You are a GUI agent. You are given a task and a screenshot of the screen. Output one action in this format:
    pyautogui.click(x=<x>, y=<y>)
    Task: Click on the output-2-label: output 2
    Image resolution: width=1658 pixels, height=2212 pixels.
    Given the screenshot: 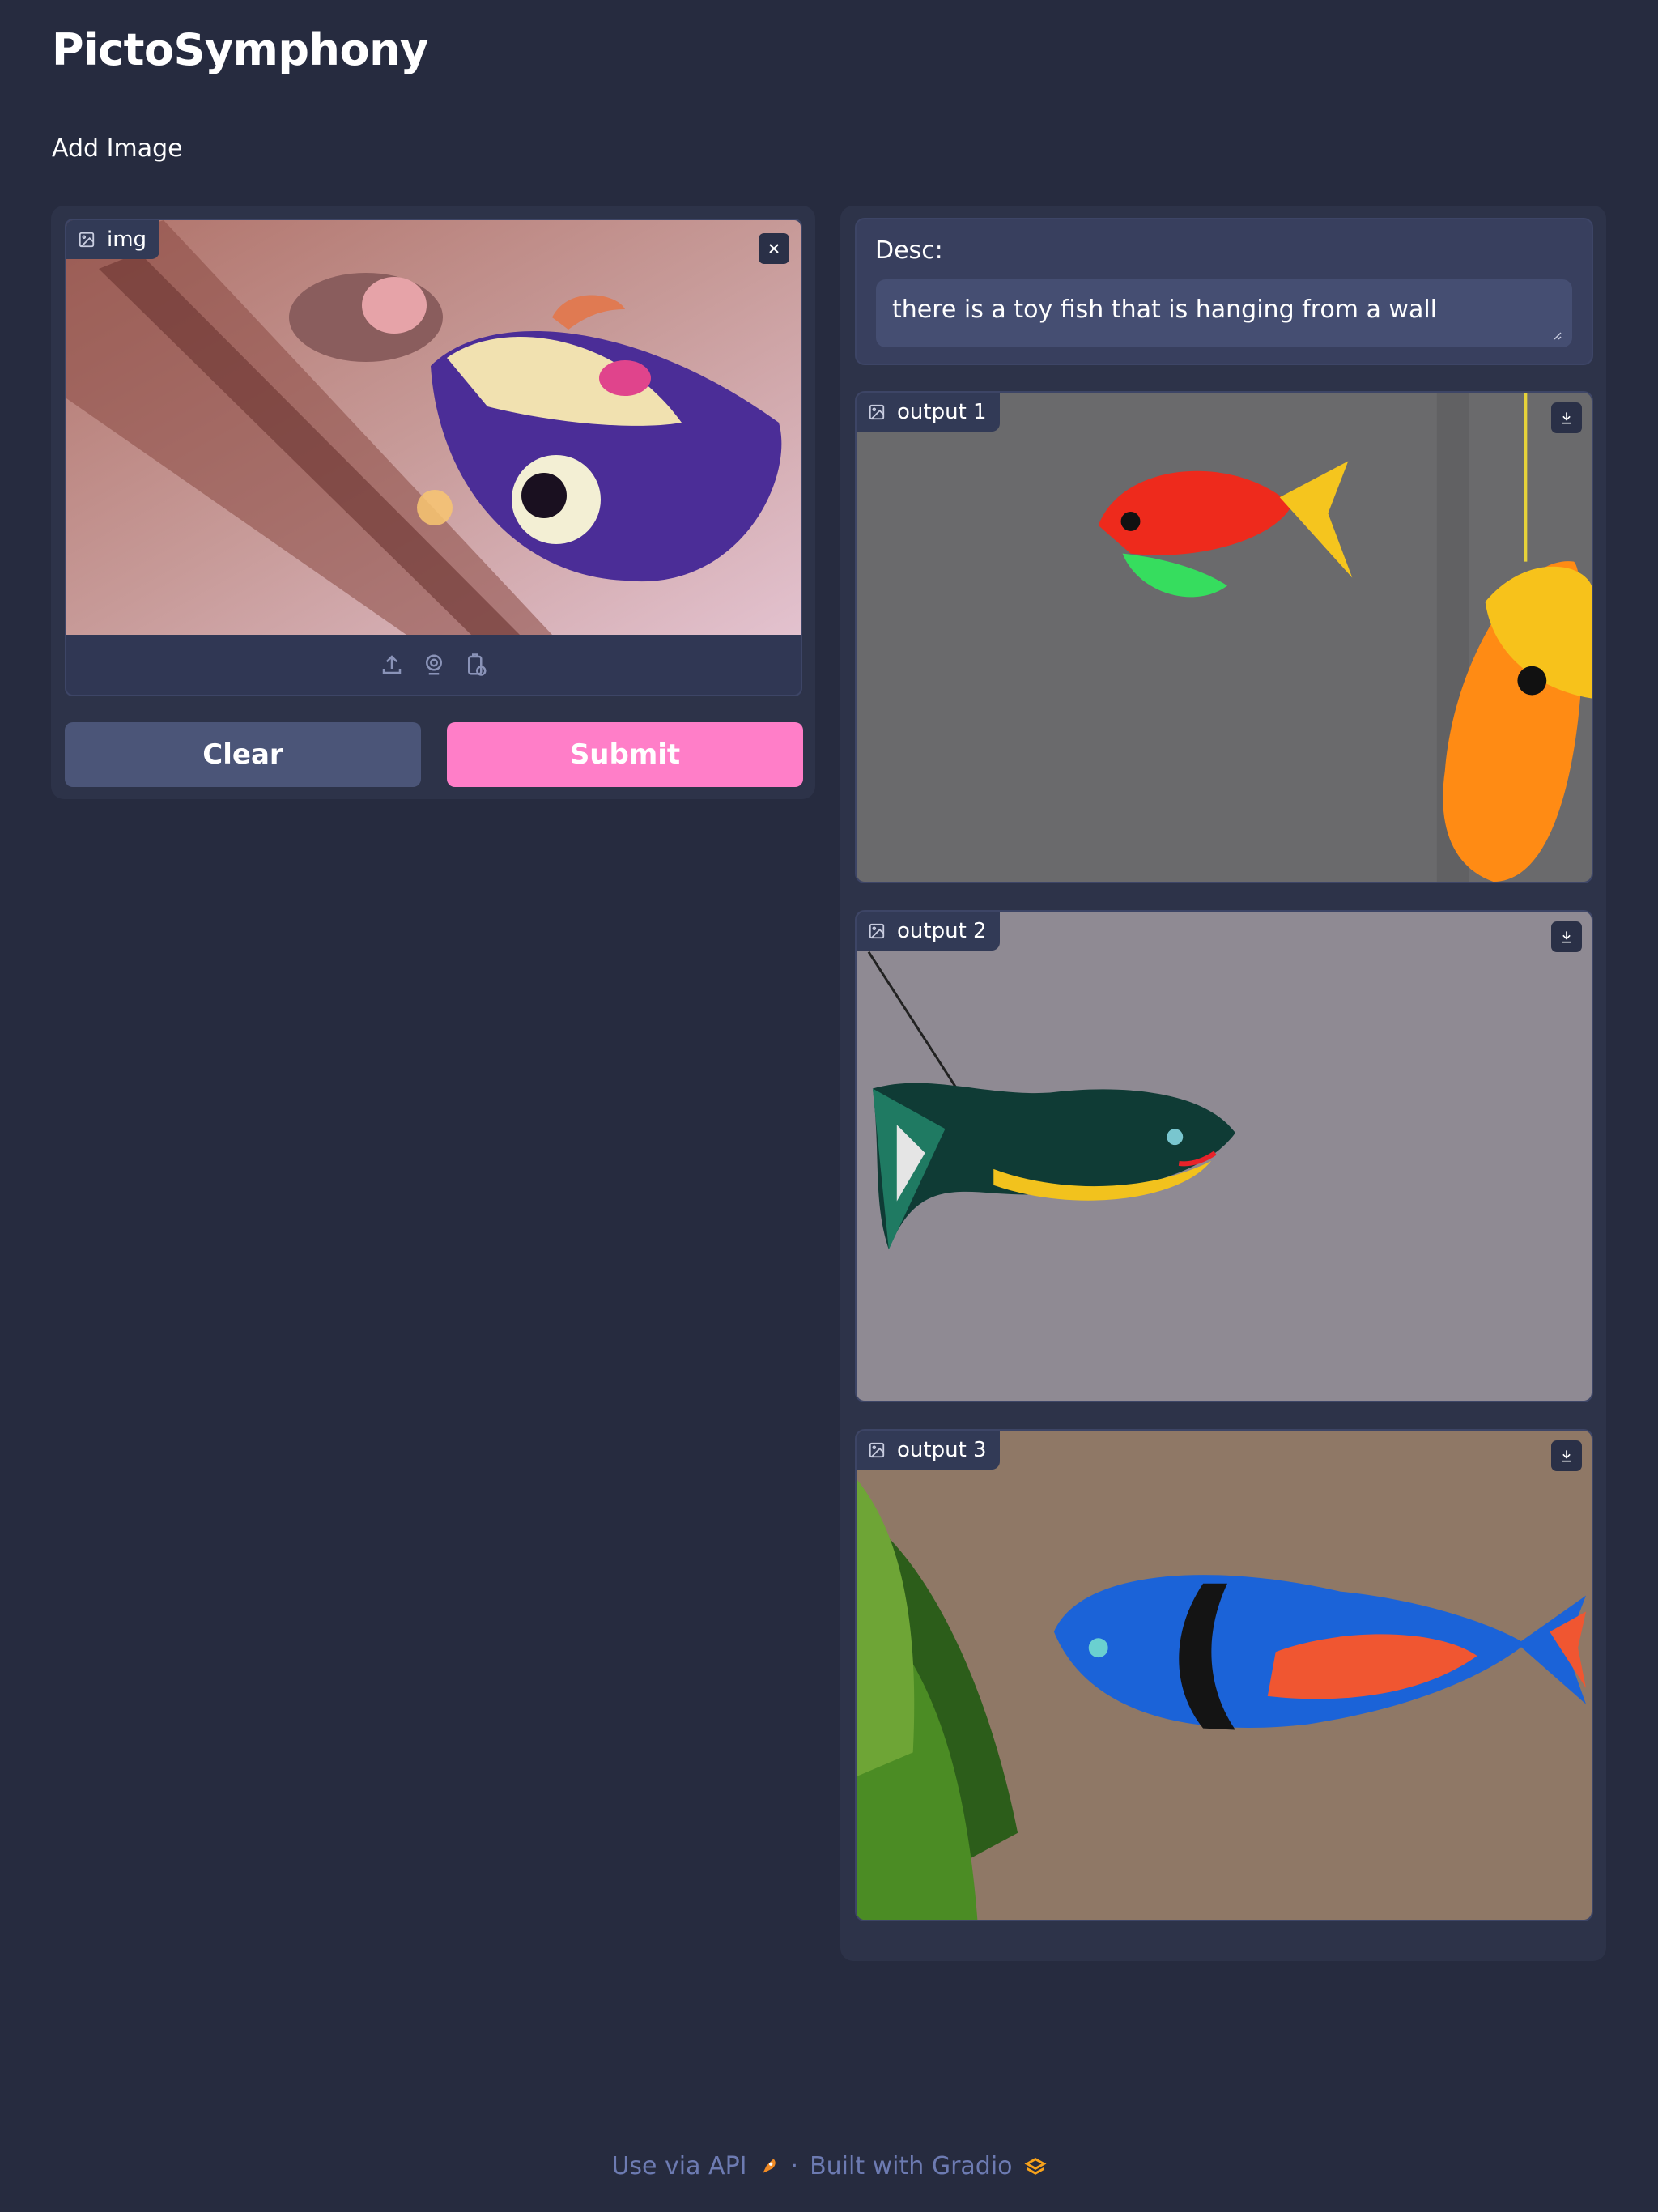 What is the action you would take?
    pyautogui.click(x=942, y=931)
    